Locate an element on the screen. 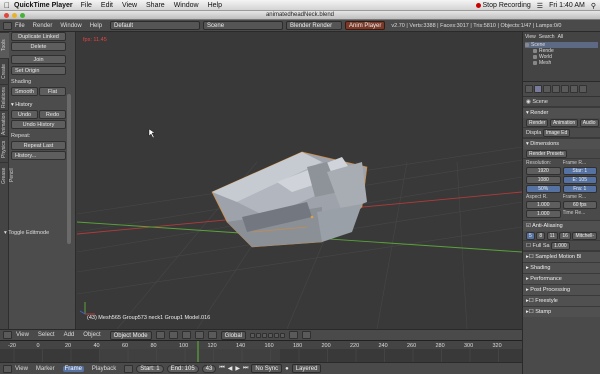 This screenshot has width=600, height=374. minimize-window-icon is located at coordinates (14, 15).